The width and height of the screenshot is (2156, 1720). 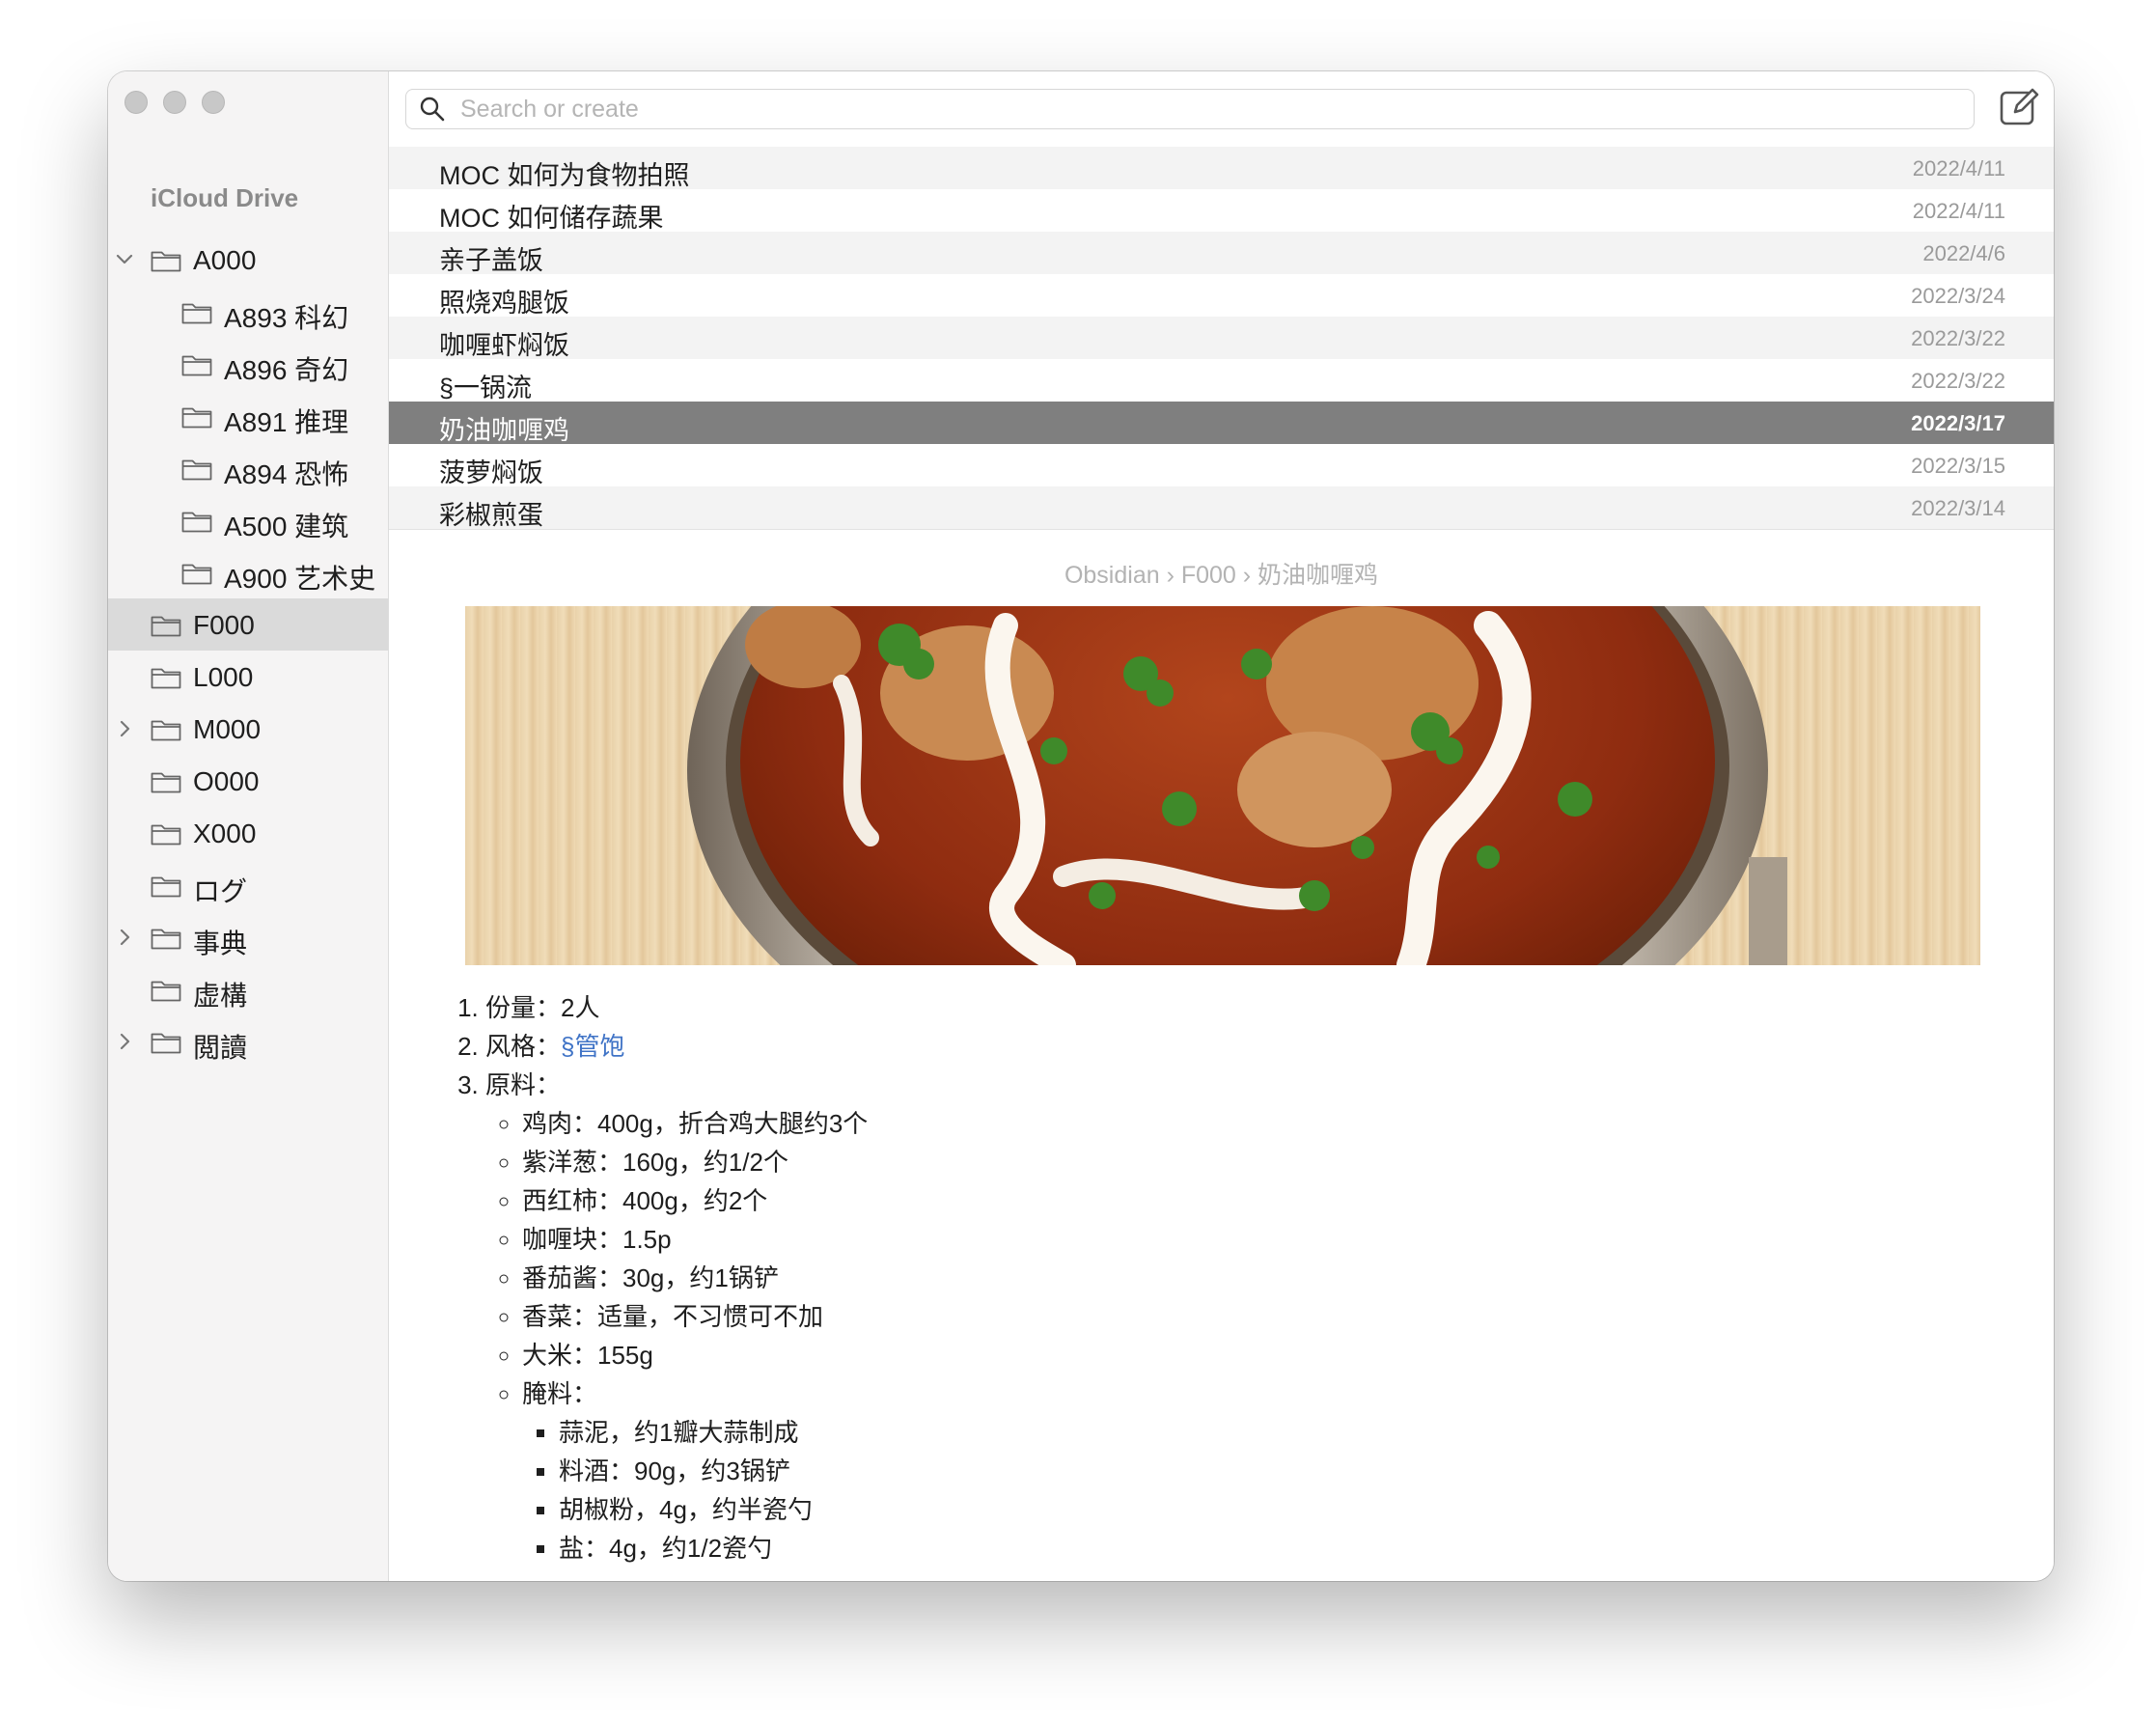 What do you see at coordinates (486, 388) in the screenshot?
I see `note-title: §一锅流` at bounding box center [486, 388].